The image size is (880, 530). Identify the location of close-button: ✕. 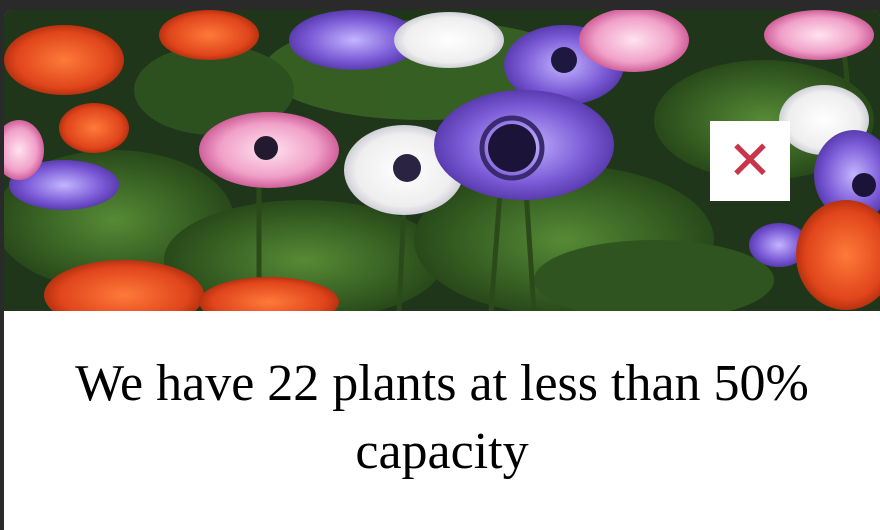
(750, 161).